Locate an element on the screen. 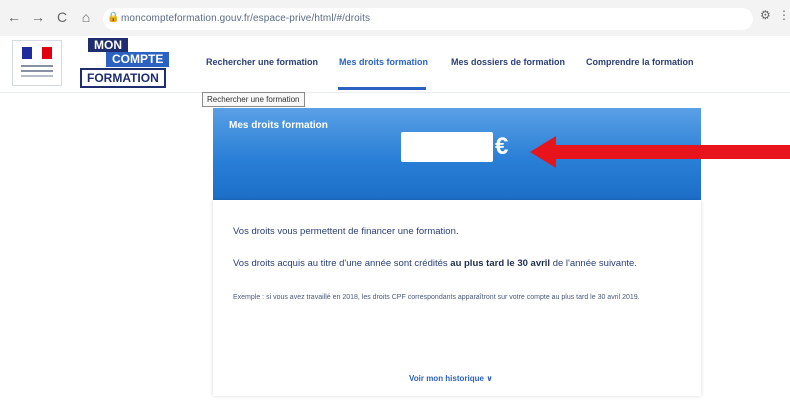 The height and width of the screenshot is (417, 790). chevron-down-icon: ∨ is located at coordinates (489, 378).